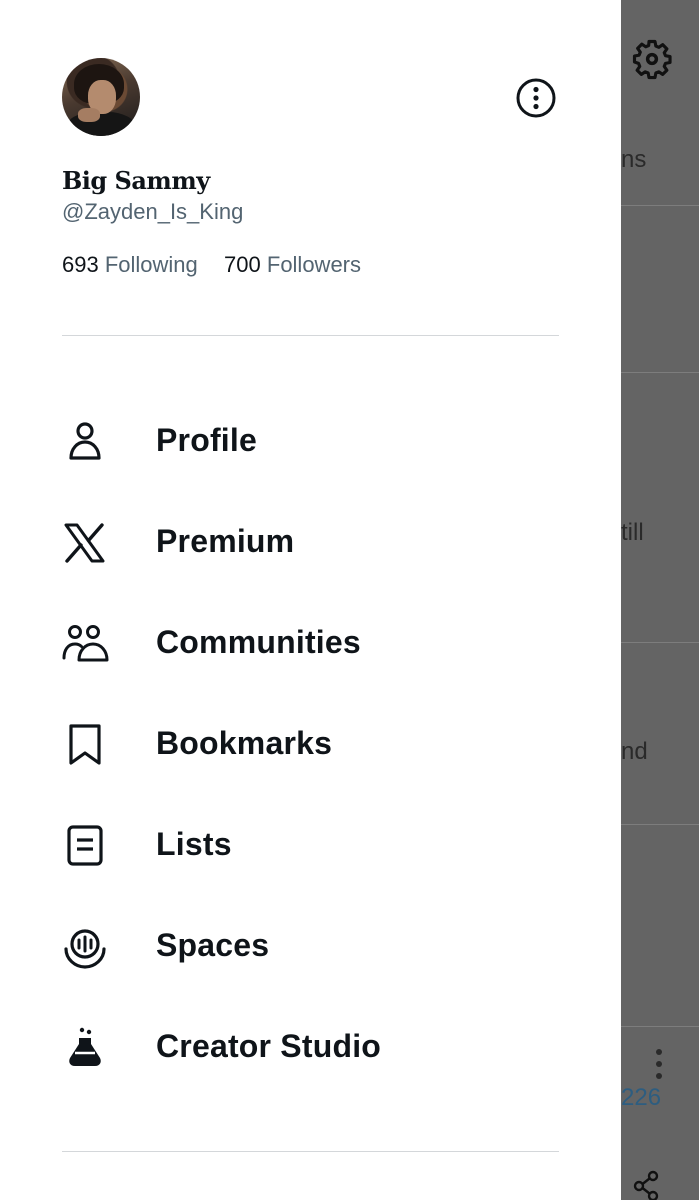 This screenshot has height=1200, width=699. I want to click on menu-item-premium: Premium, so click(312, 541).